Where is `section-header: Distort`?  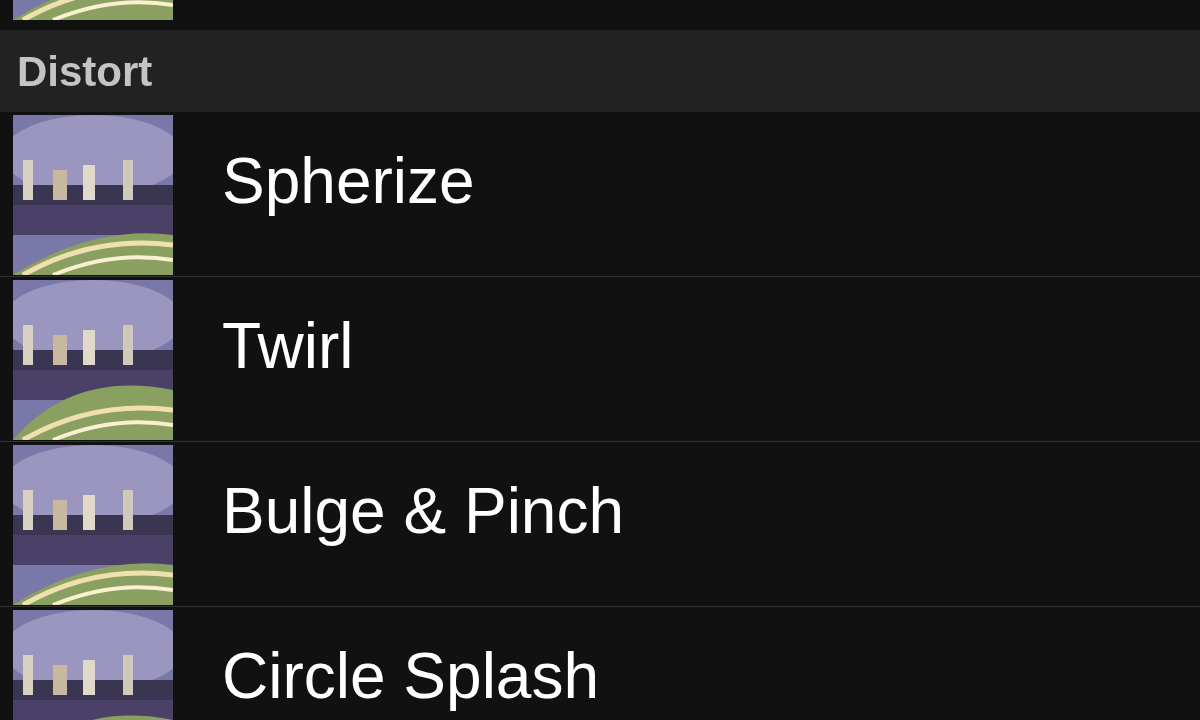 section-header: Distort is located at coordinates (85, 71).